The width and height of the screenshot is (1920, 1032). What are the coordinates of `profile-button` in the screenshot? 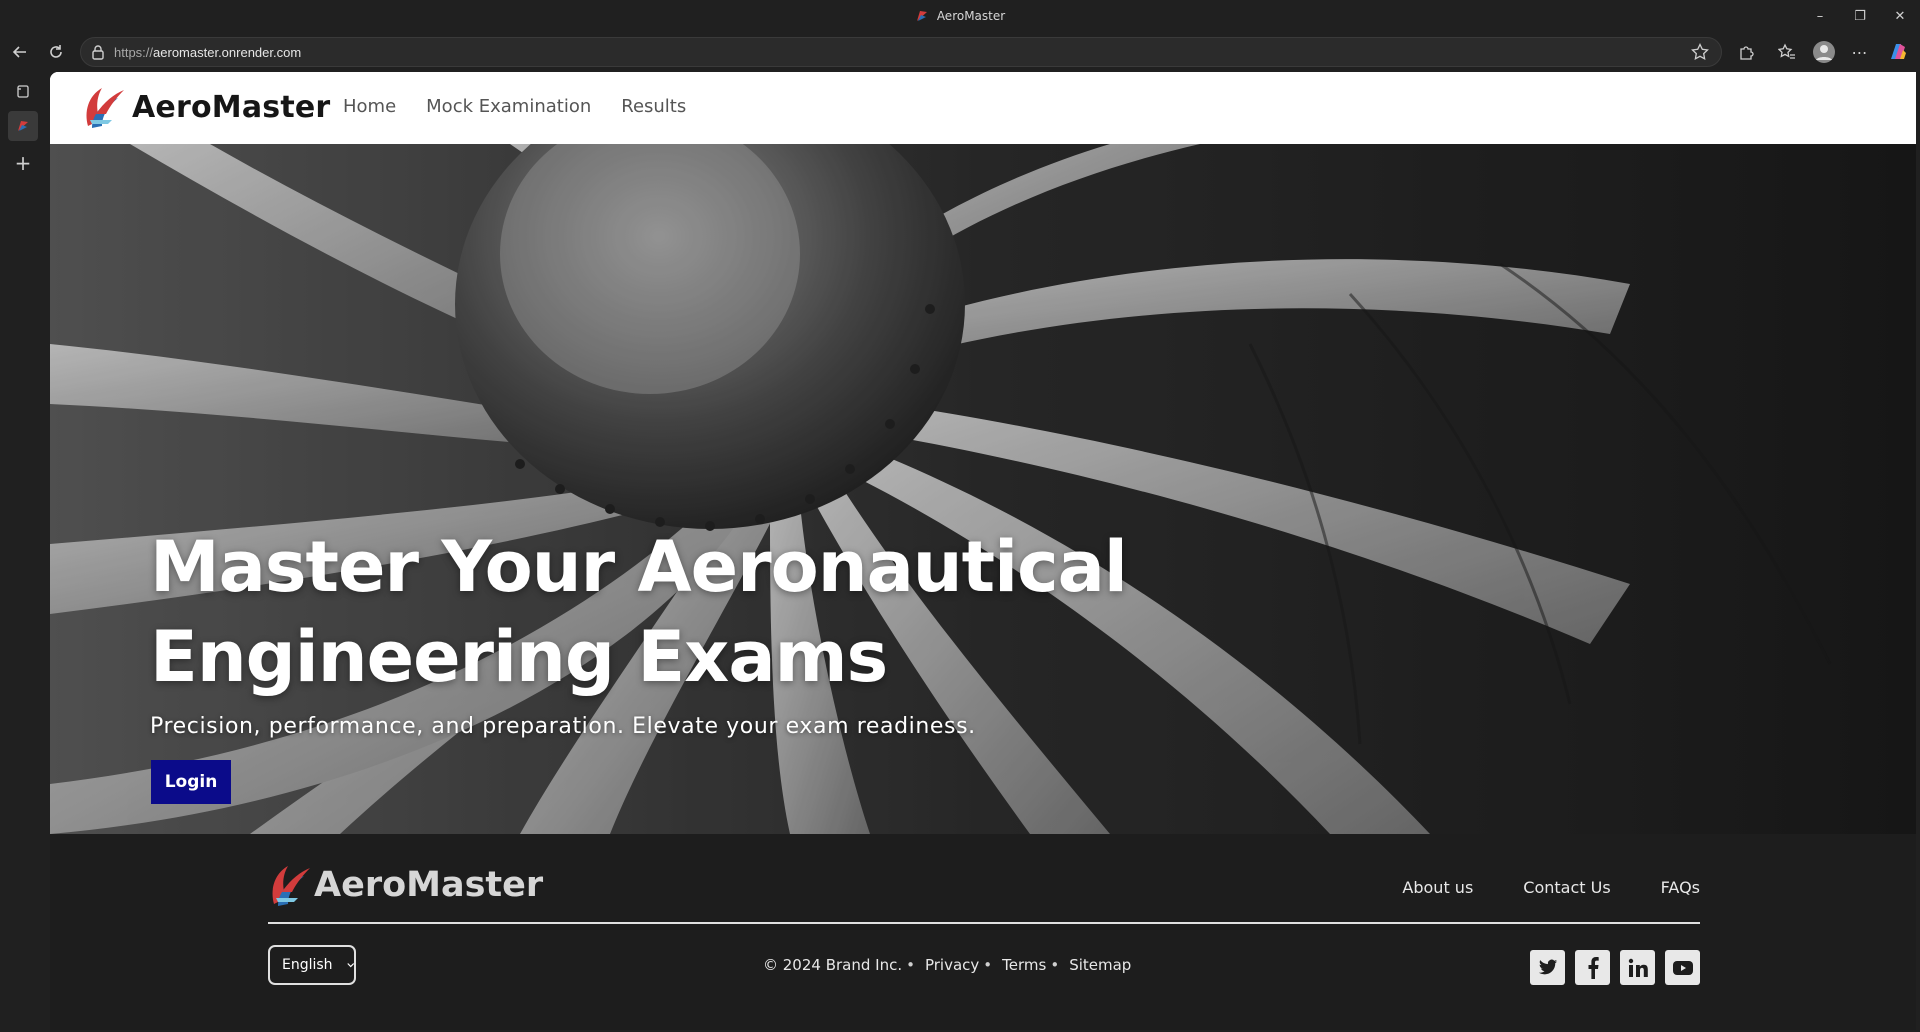 It's located at (1824, 52).